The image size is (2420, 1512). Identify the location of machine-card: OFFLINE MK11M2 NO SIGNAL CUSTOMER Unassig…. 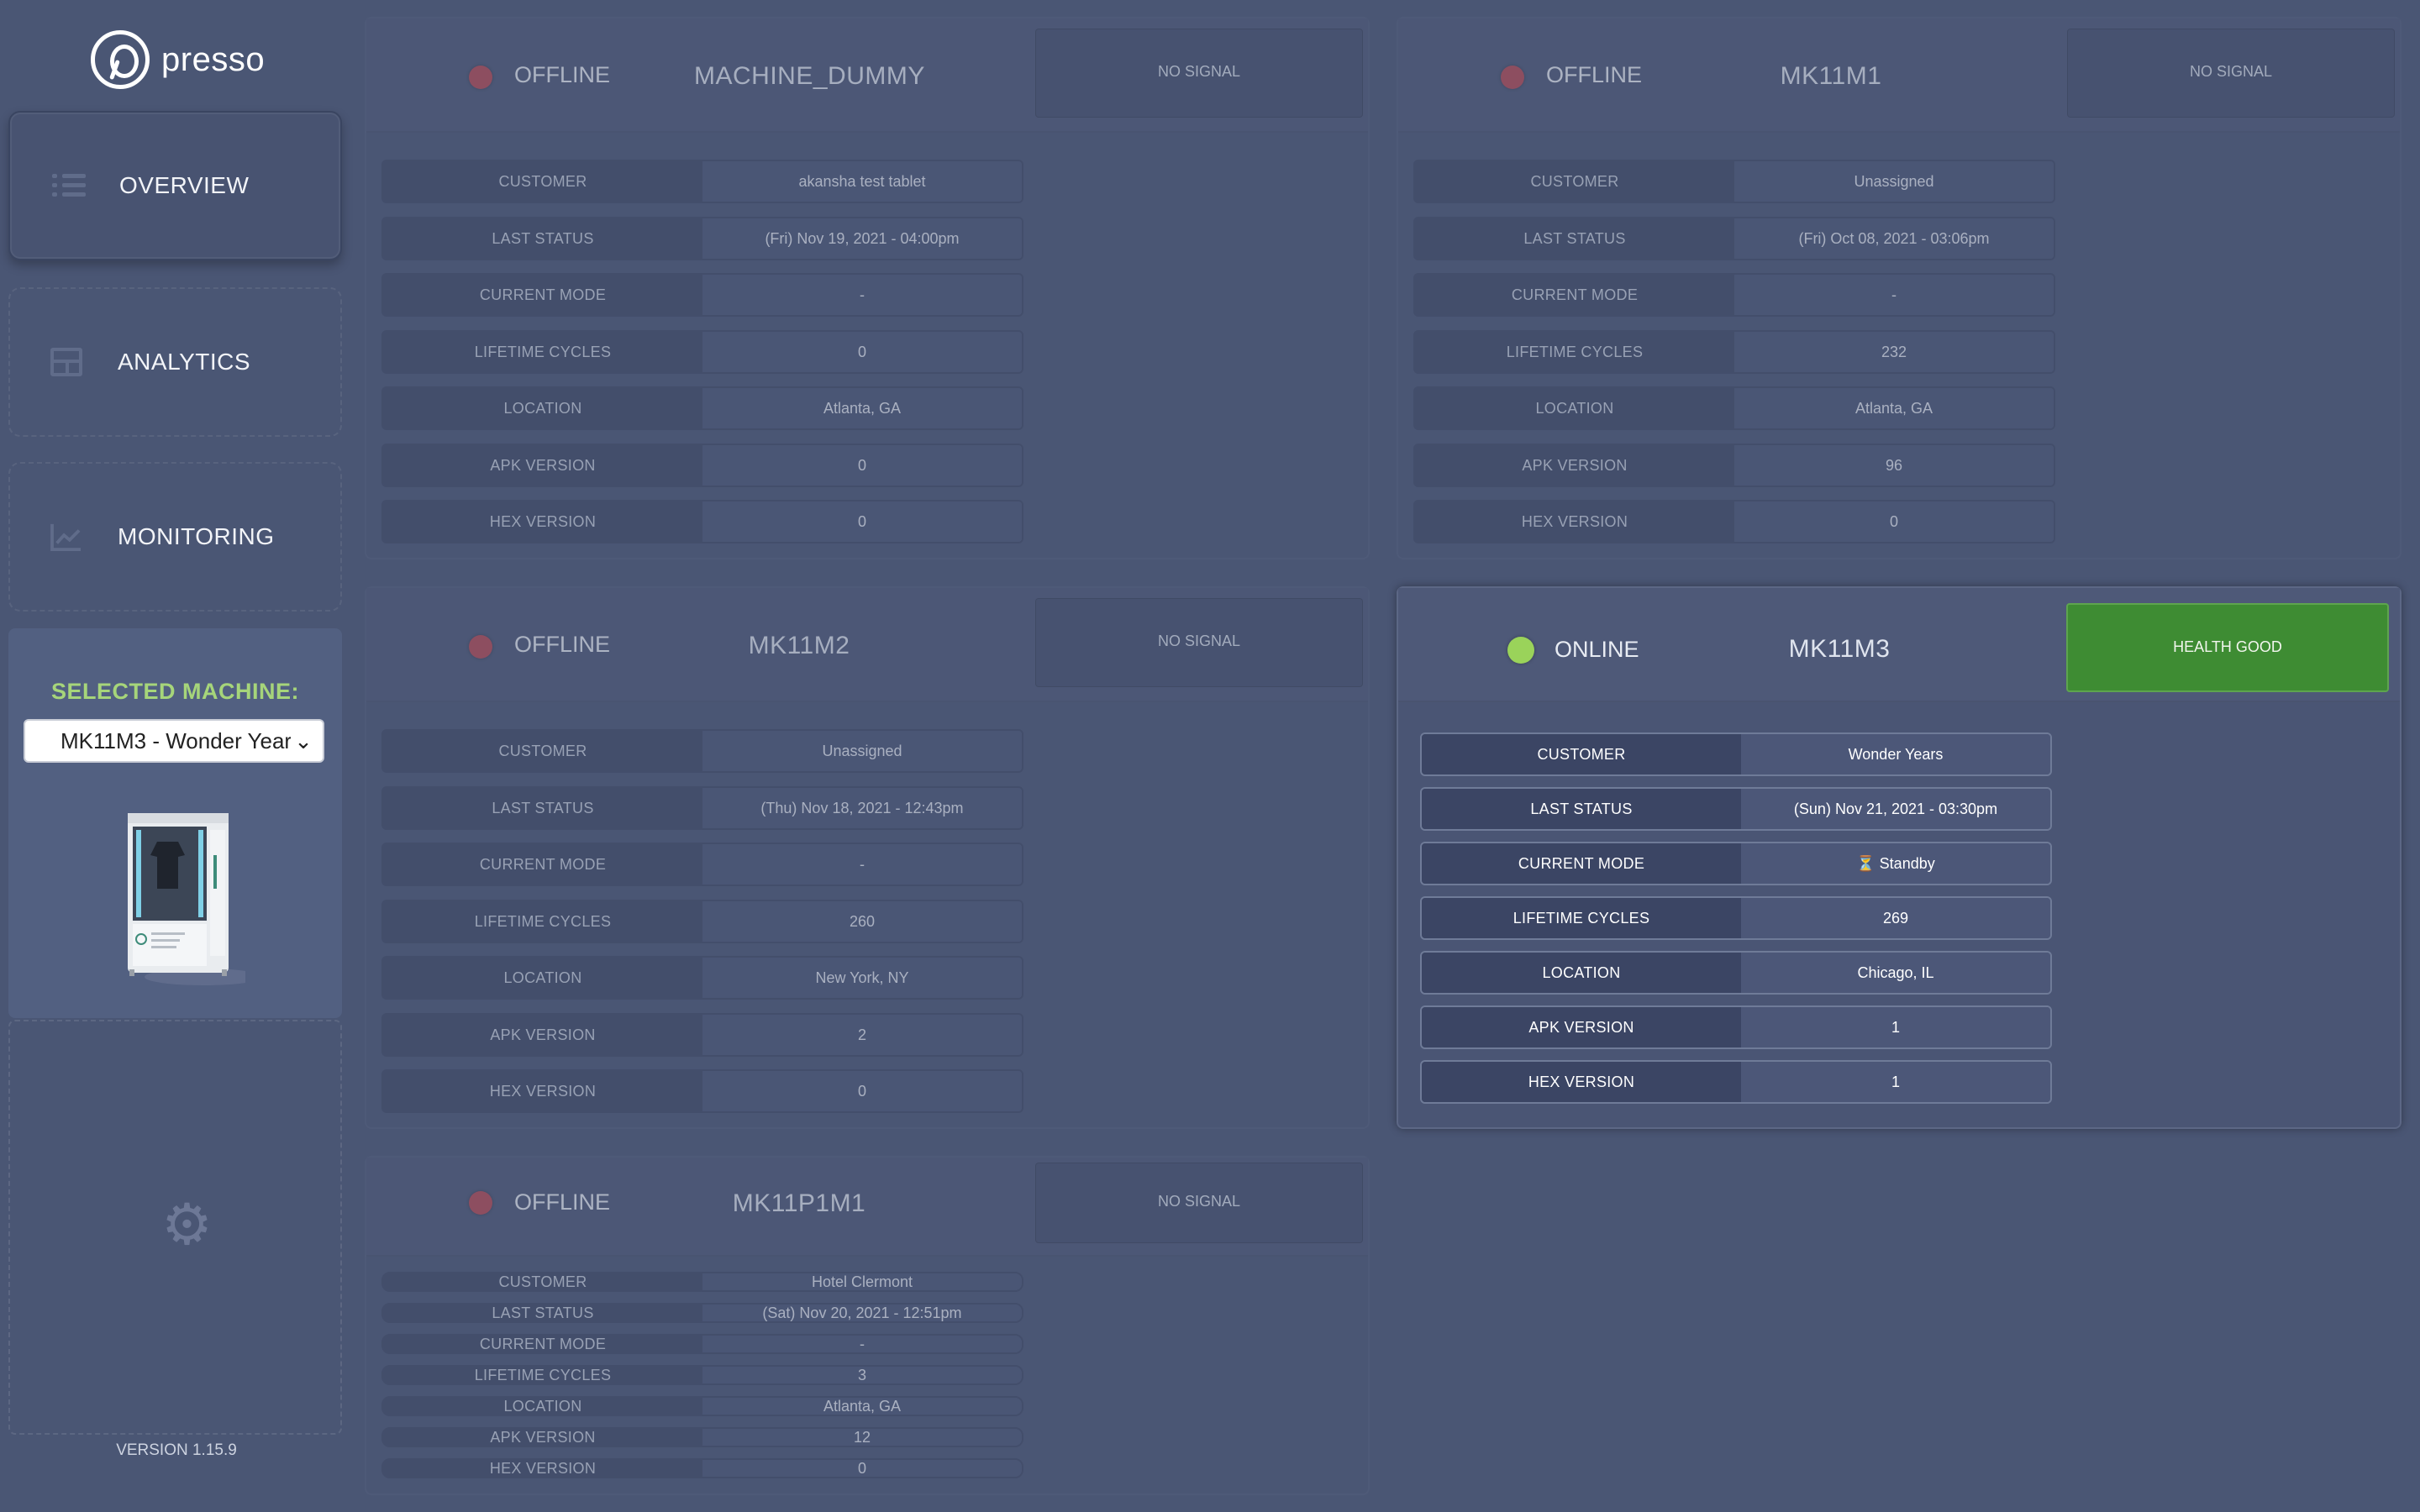
(868, 857).